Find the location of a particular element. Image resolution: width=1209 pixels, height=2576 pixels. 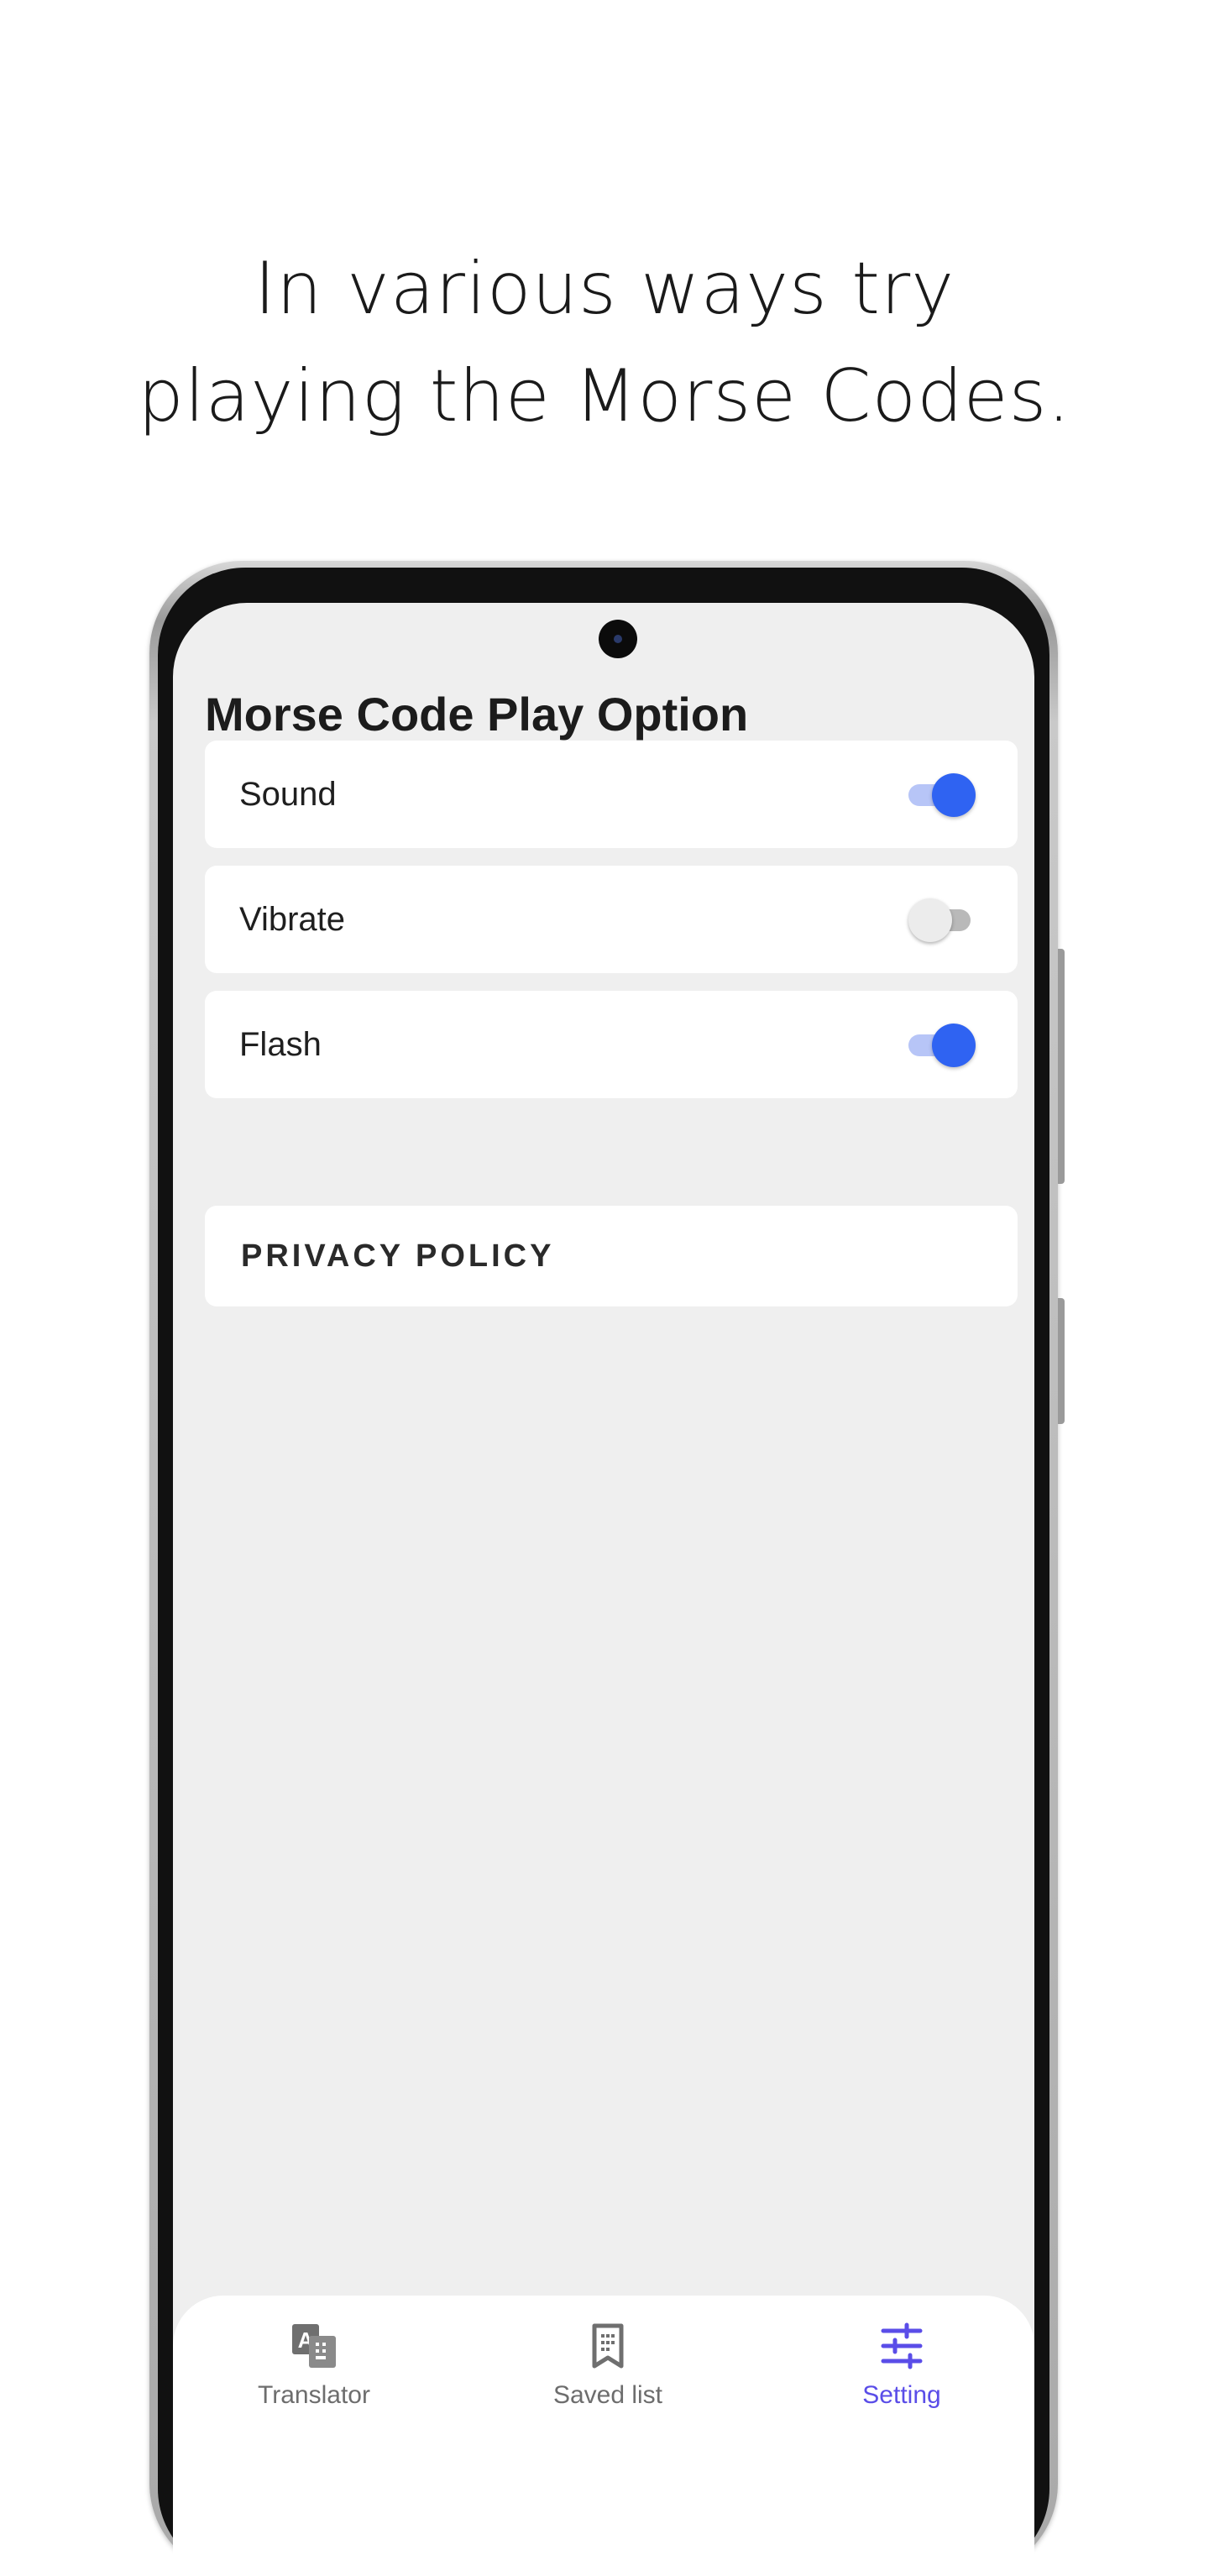

nav-item-setting: Setting is located at coordinates (901, 2365).